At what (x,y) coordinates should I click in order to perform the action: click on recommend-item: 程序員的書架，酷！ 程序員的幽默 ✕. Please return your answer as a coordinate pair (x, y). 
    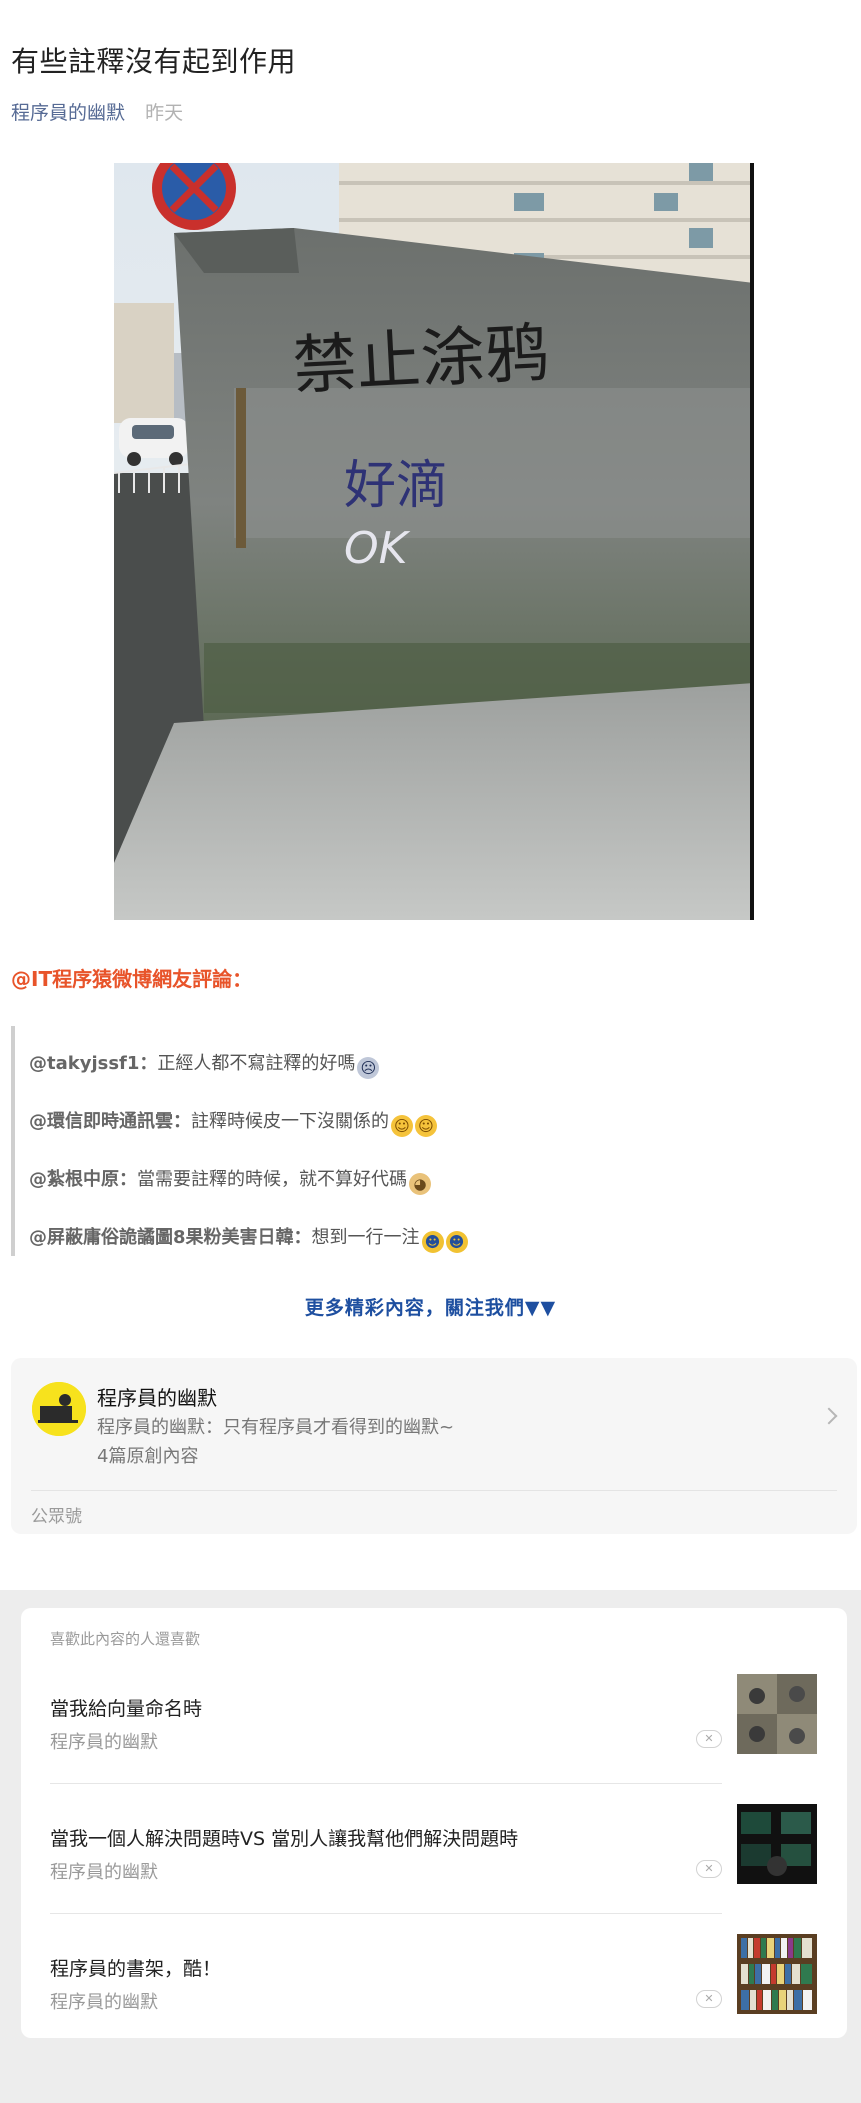
    Looking at the image, I should click on (440, 1999).